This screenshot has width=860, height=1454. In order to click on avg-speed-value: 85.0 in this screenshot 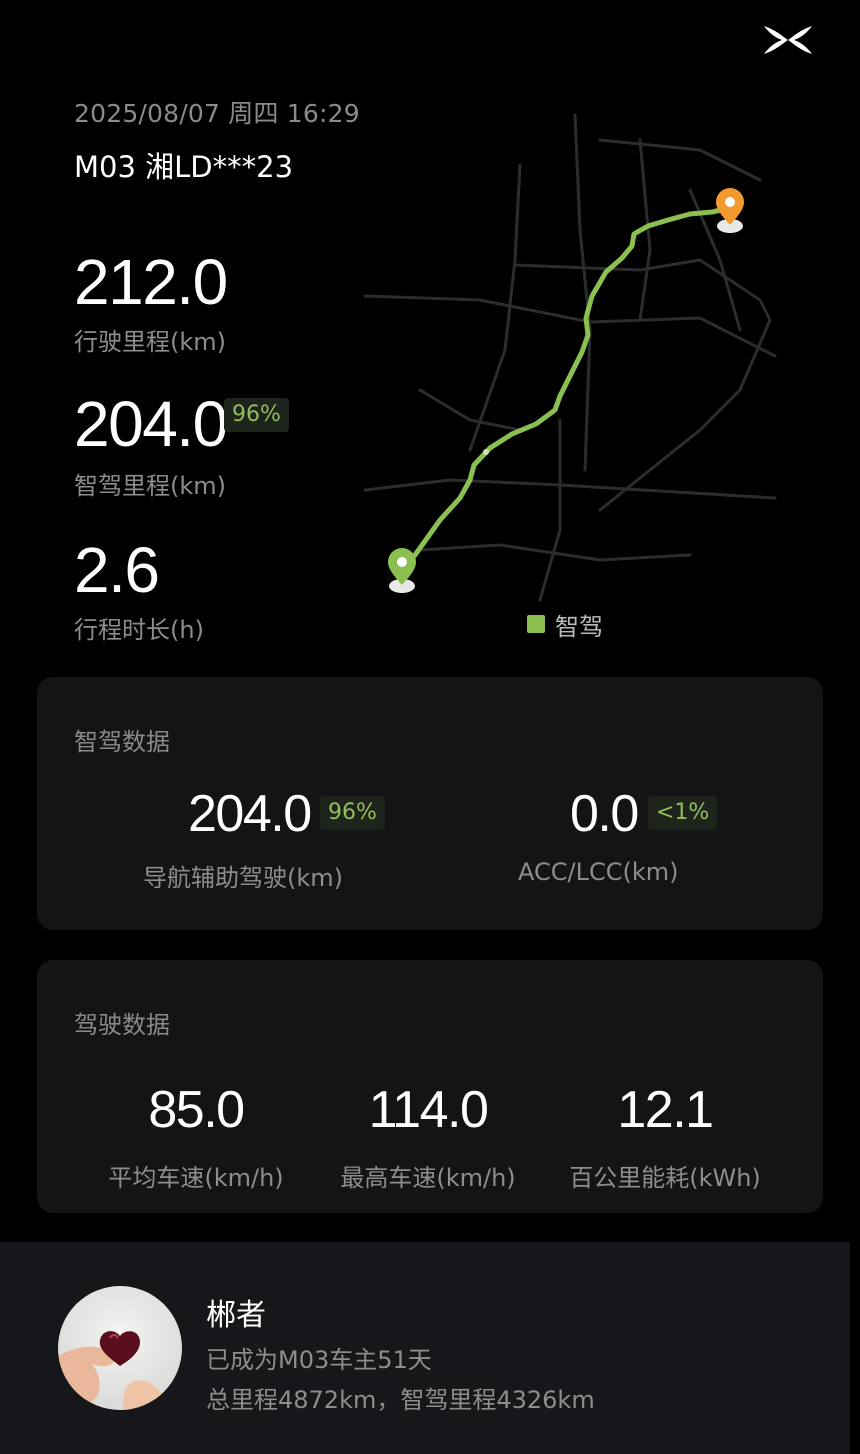, I will do `click(196, 1110)`.